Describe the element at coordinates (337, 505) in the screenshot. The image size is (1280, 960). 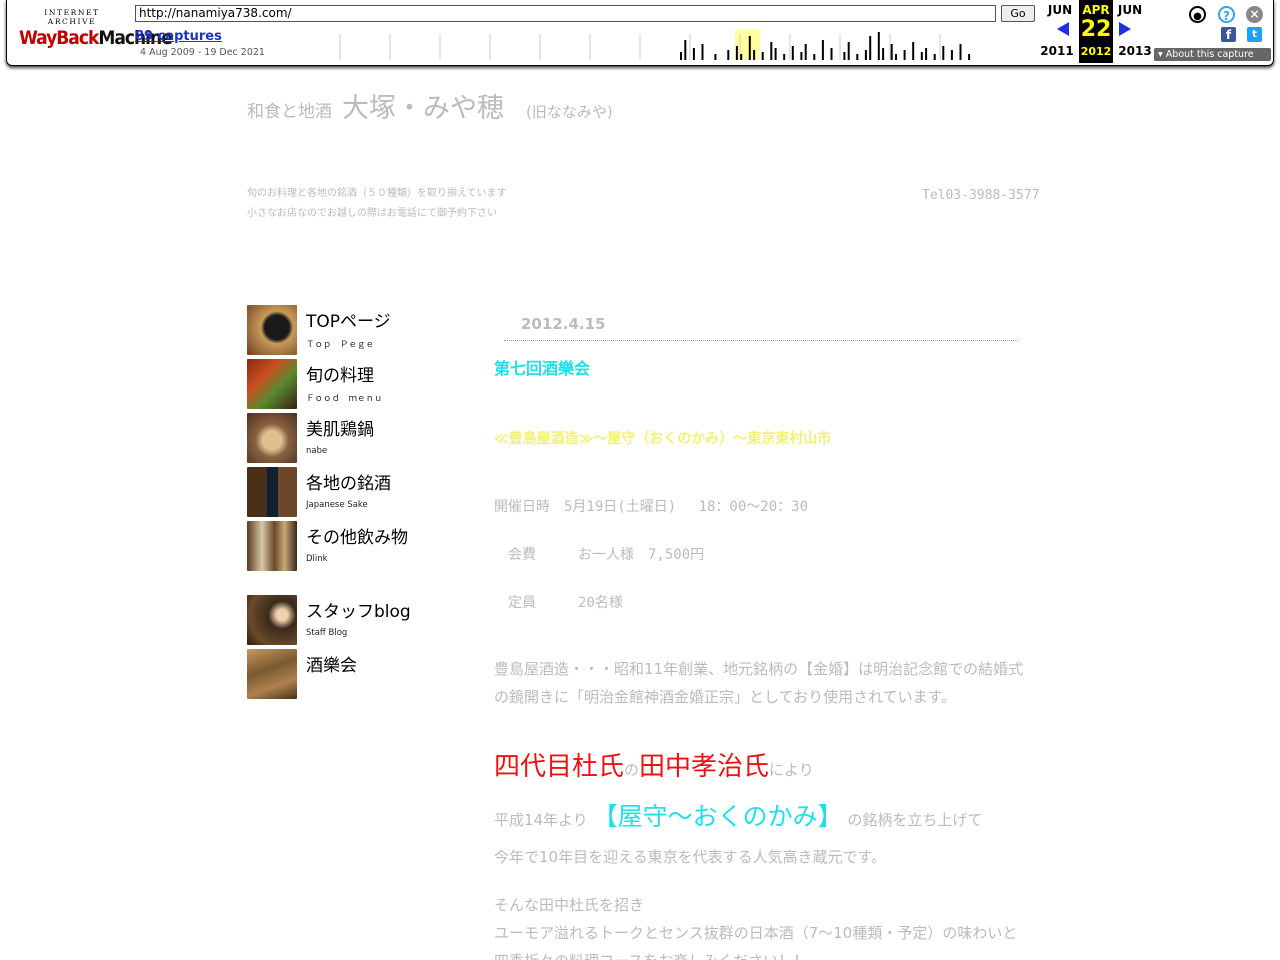
I see `nav-sublabel: Japanese Sake` at that location.